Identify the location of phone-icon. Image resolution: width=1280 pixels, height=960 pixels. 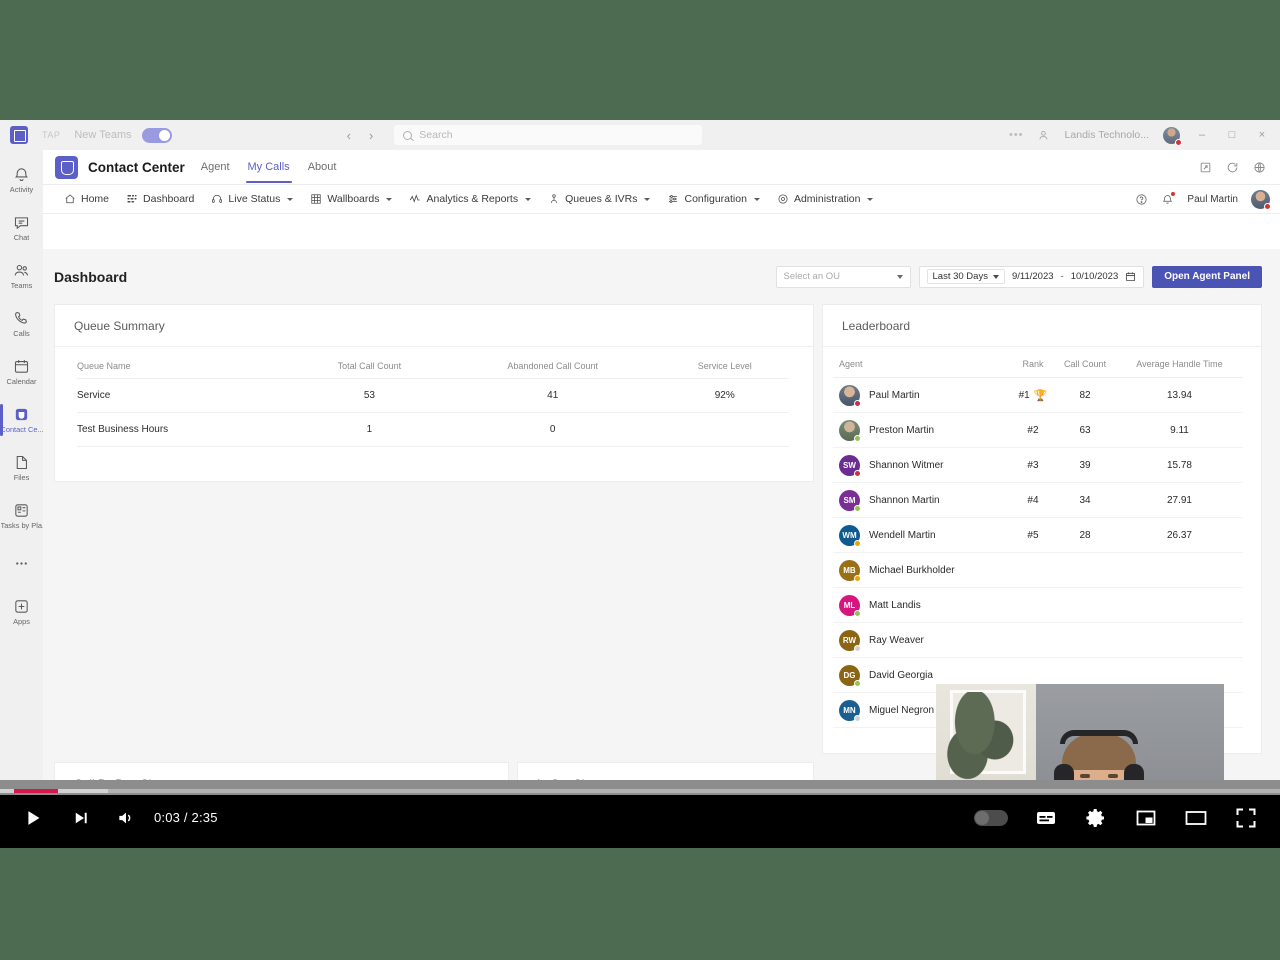
(21, 318).